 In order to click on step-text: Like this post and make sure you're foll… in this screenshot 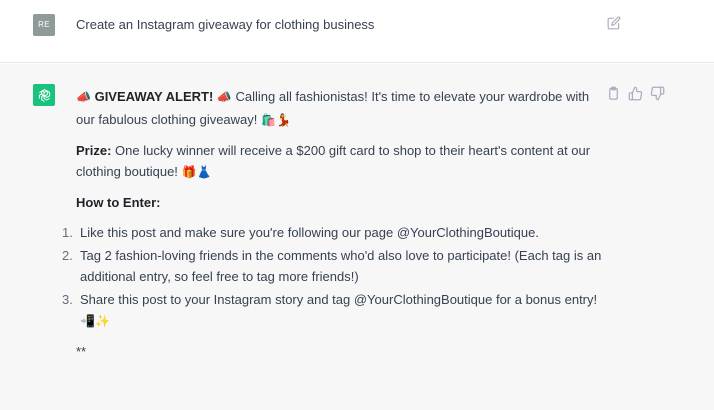, I will do `click(309, 232)`.